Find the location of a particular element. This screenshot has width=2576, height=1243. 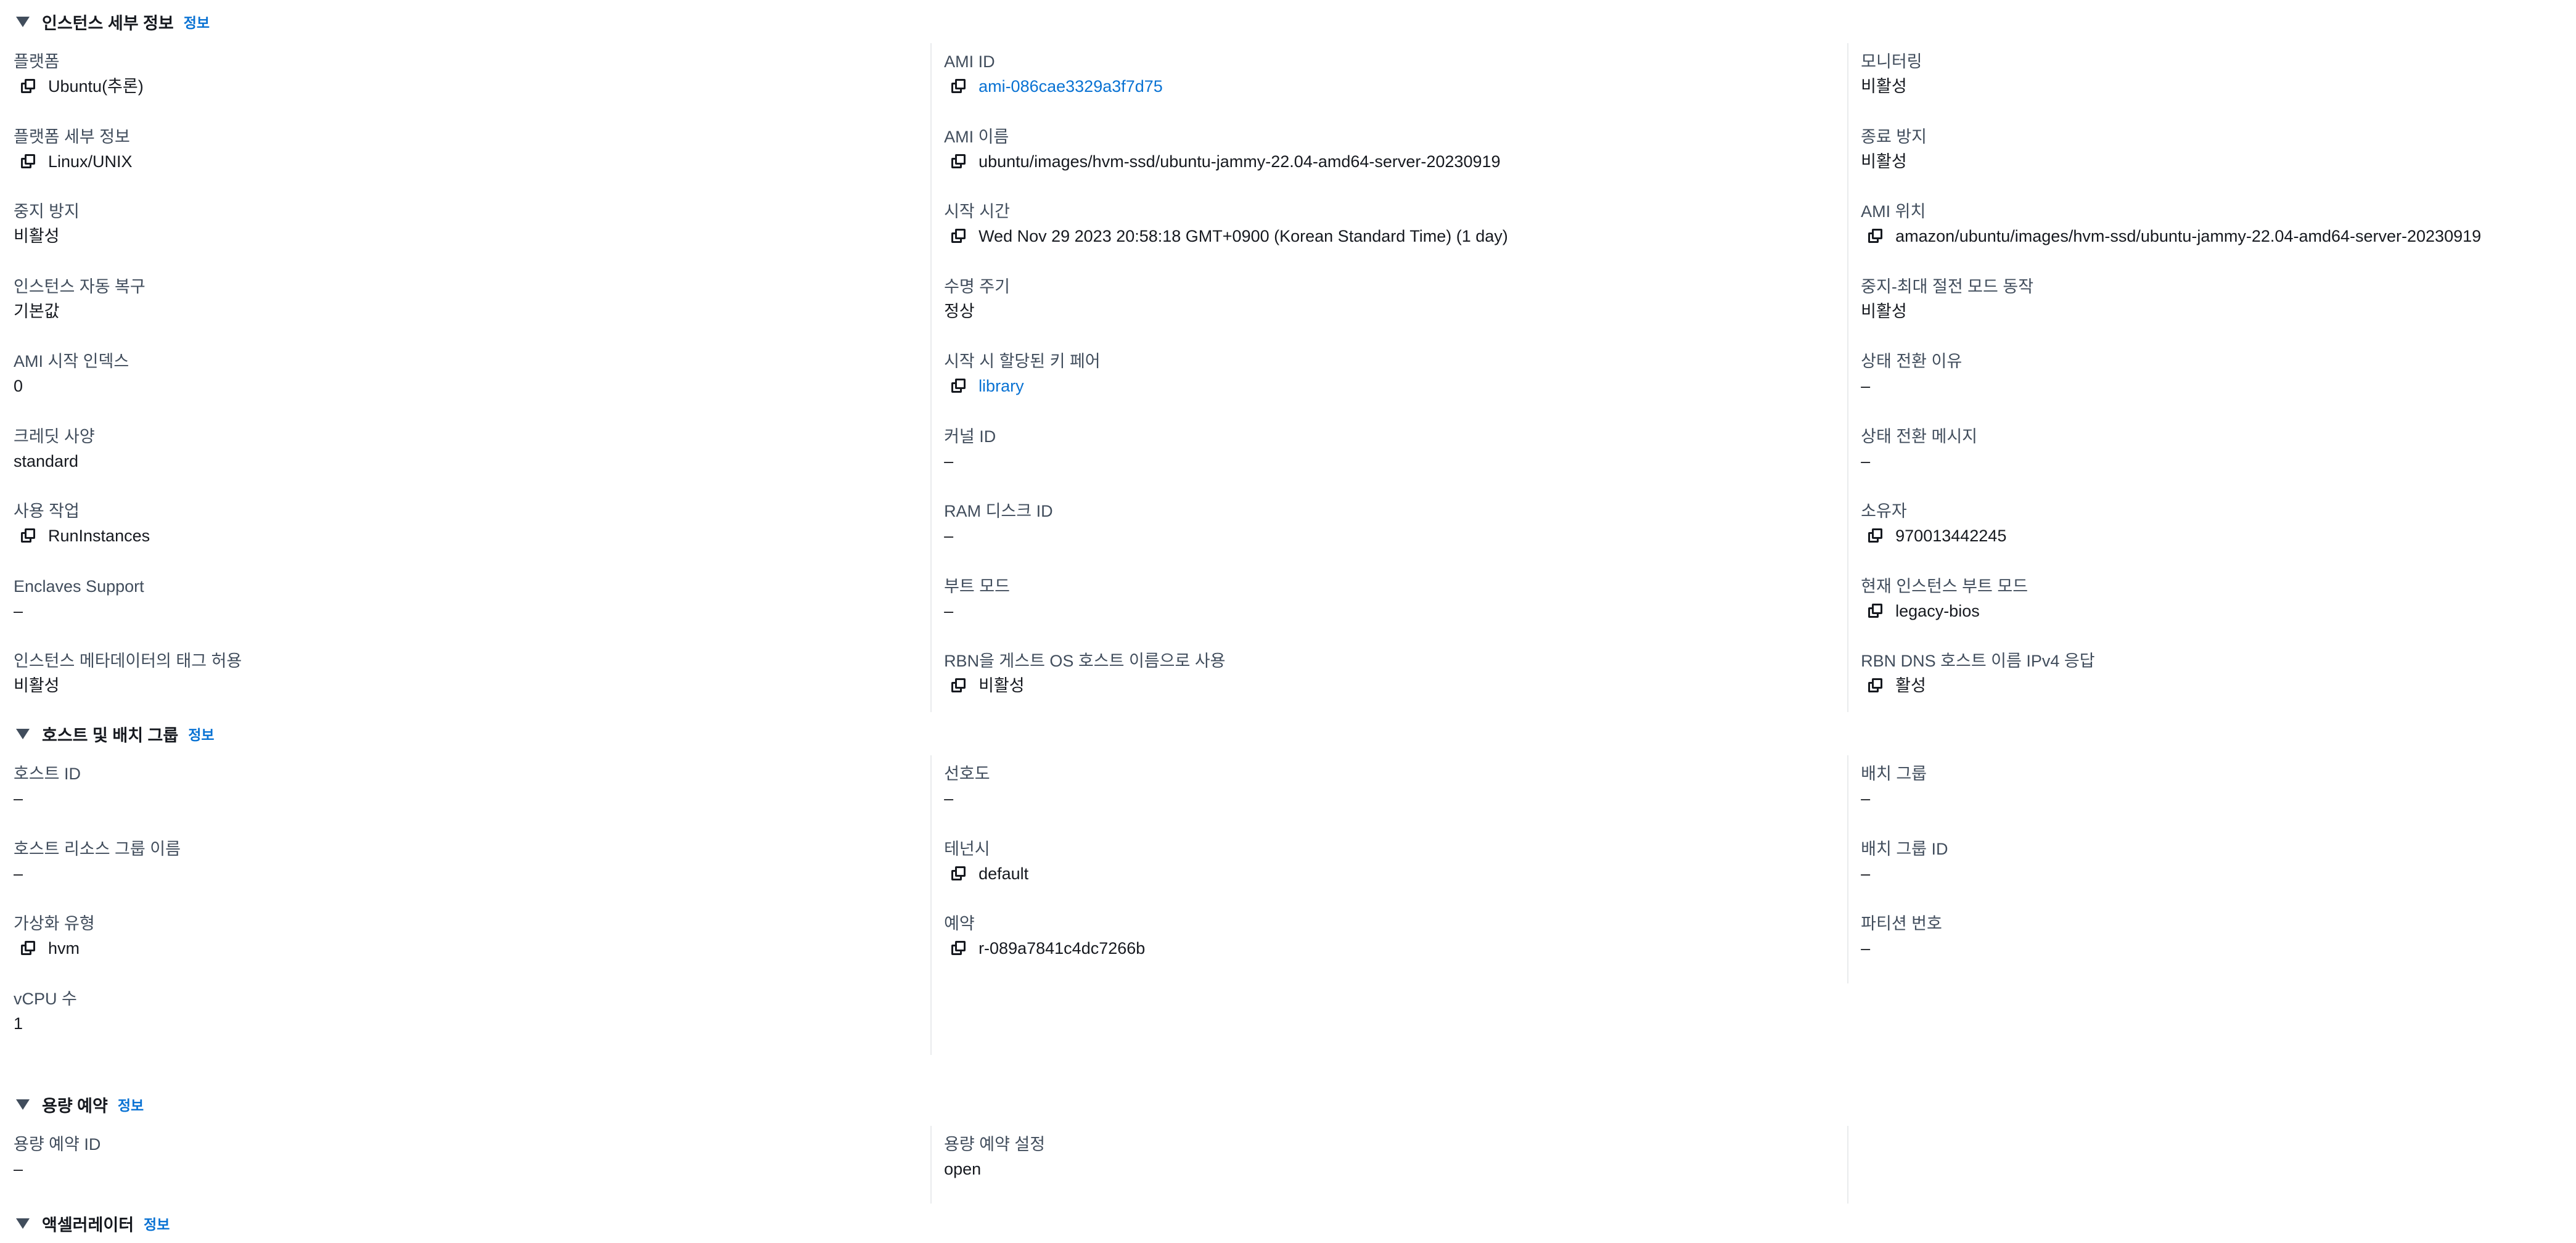

field-value: hvm is located at coordinates (466, 949).